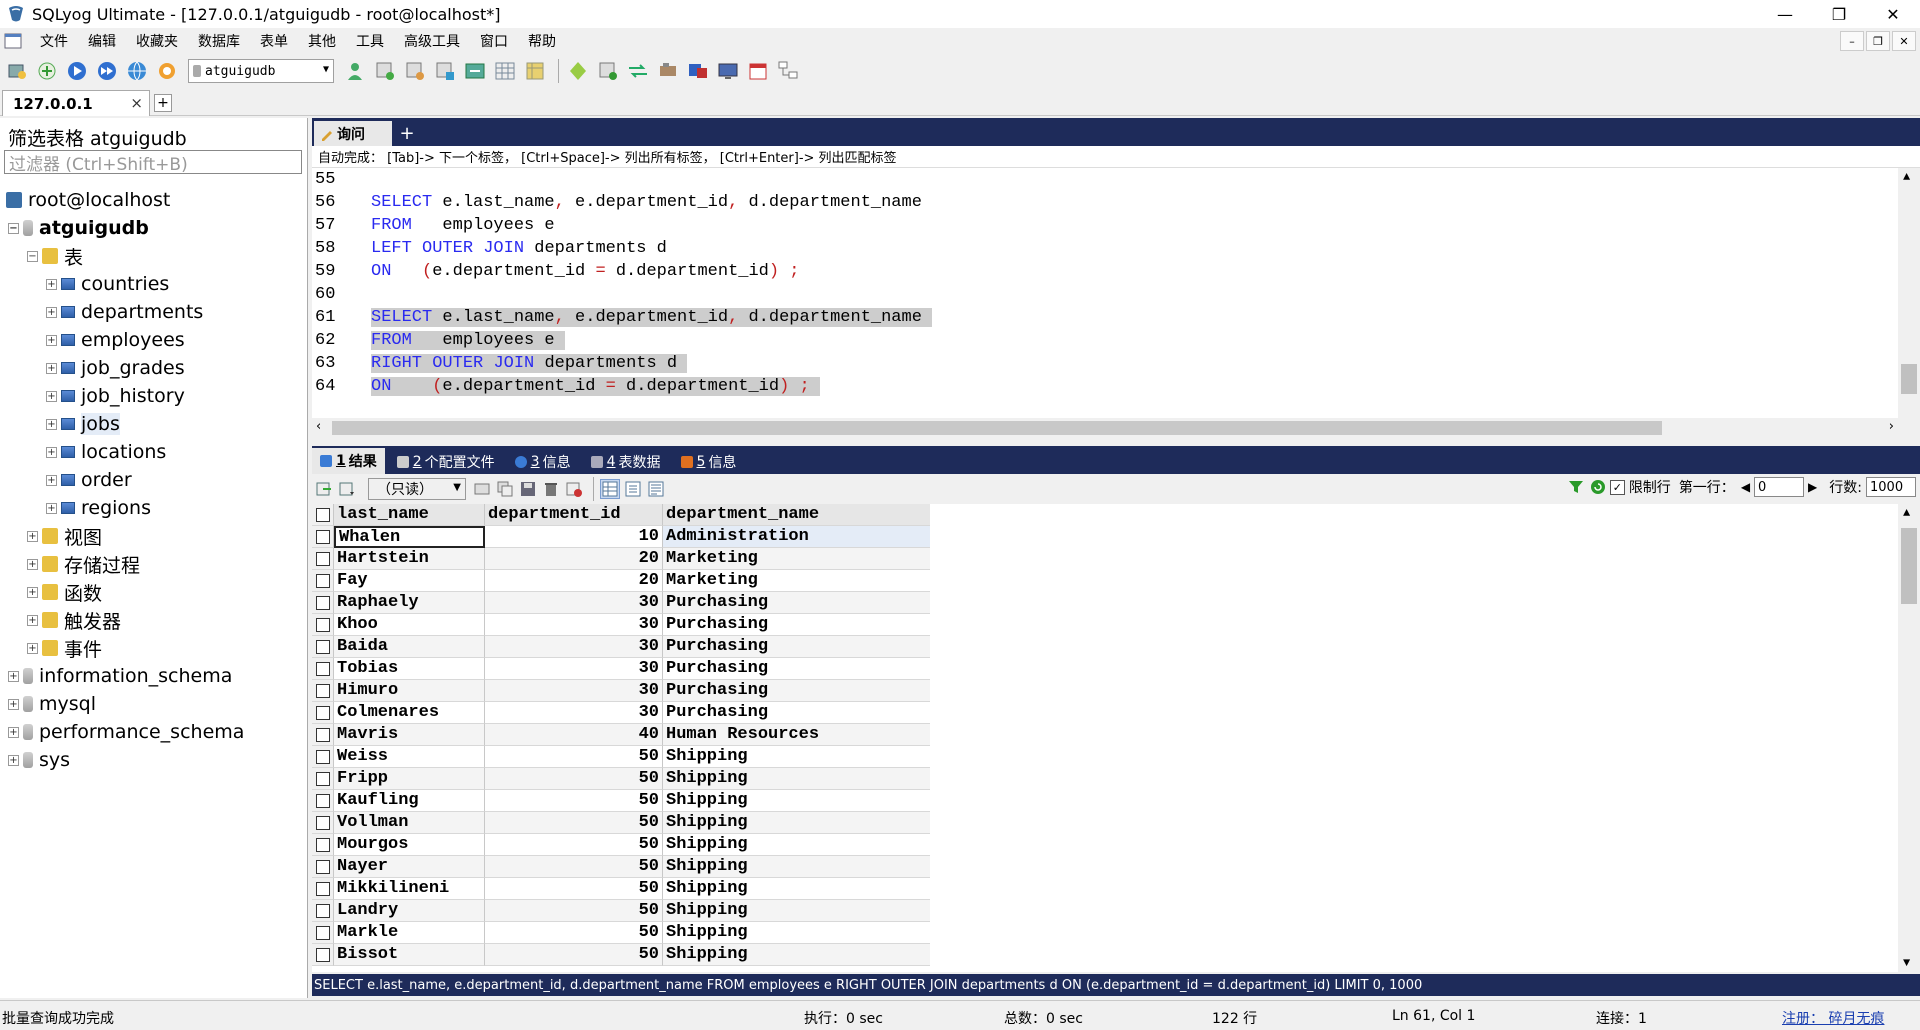 The height and width of the screenshot is (1030, 1920). Describe the element at coordinates (626, 462) in the screenshot. I see `tab-table-data: 4 表数据` at that location.